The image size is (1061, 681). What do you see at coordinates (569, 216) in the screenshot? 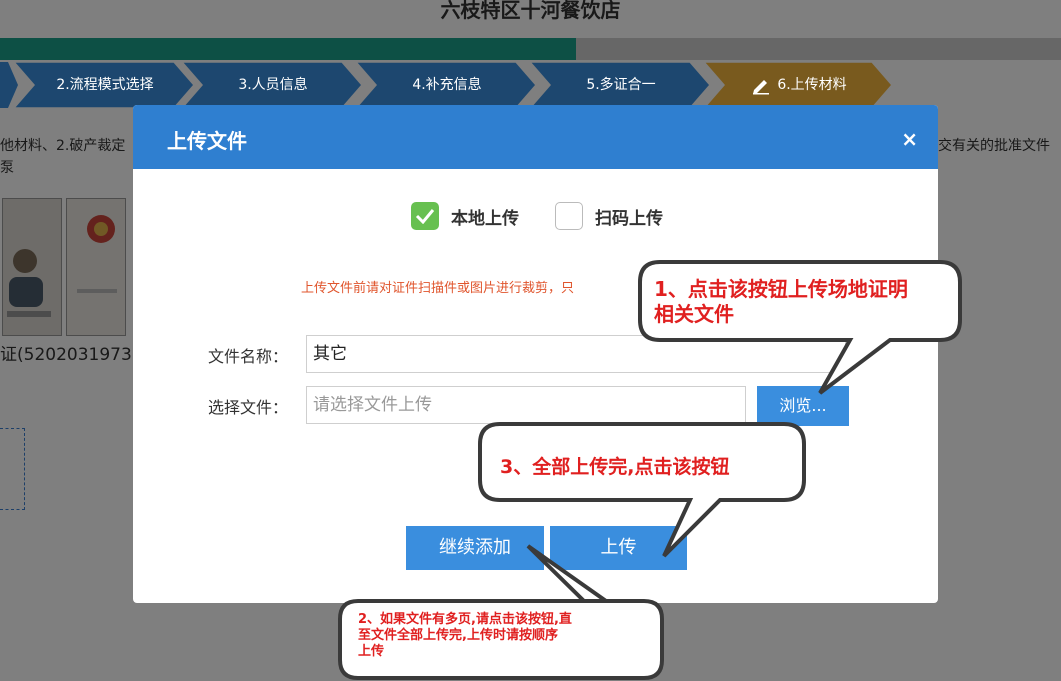
I see `checkbox-unchecked` at bounding box center [569, 216].